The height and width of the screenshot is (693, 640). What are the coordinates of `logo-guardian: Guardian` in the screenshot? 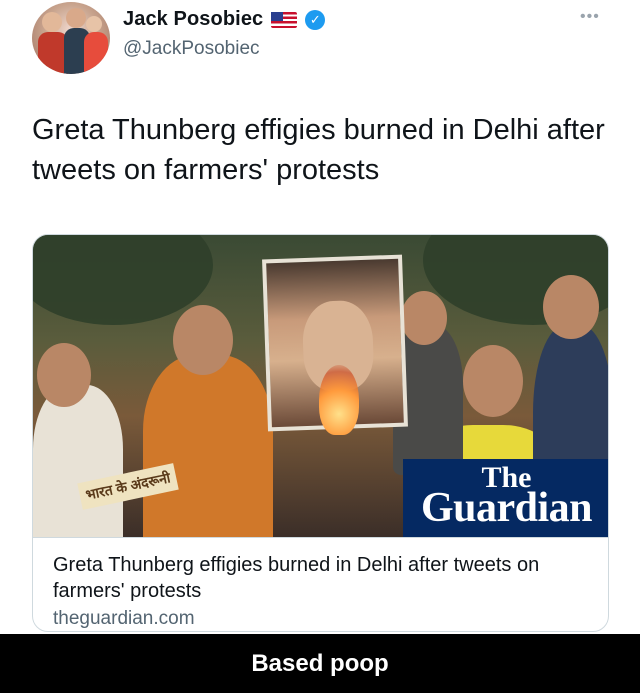 It's located at (506, 508).